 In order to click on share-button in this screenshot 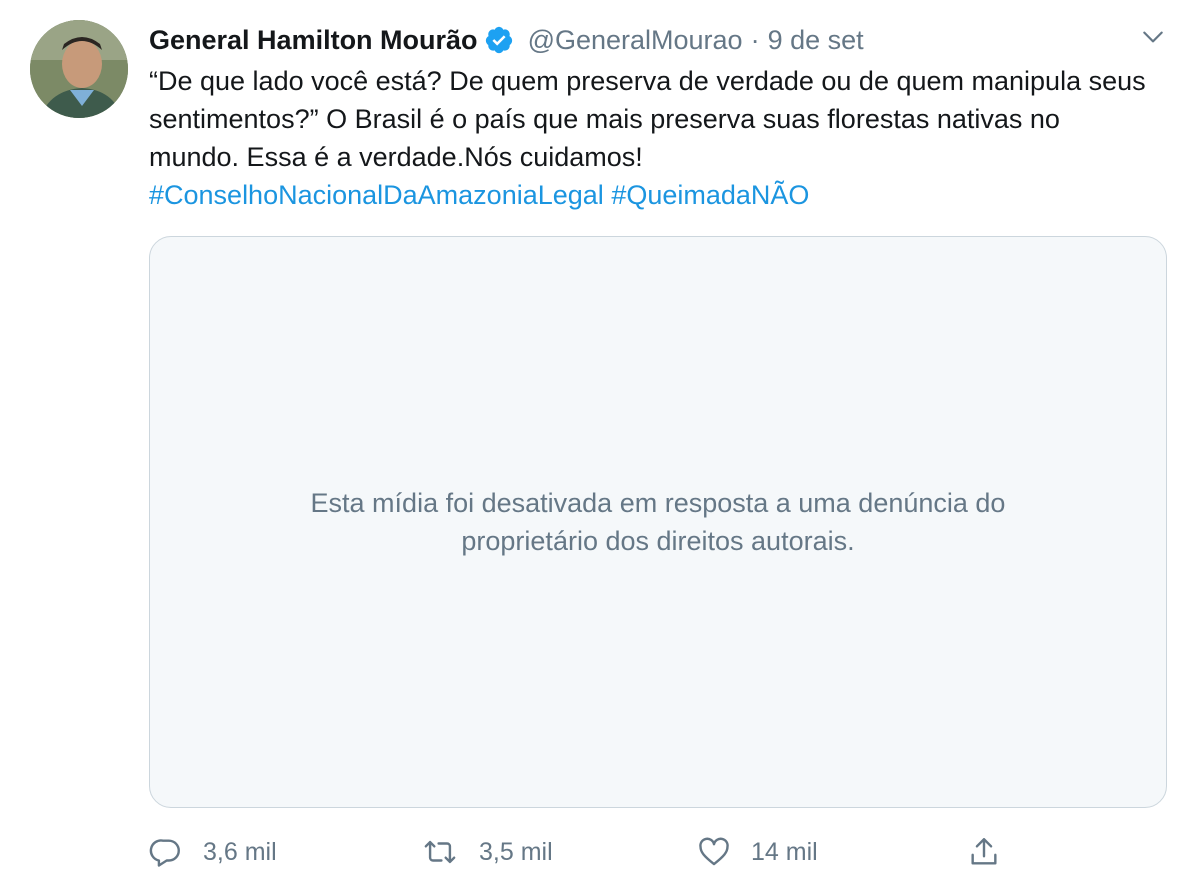, I will do `click(984, 852)`.